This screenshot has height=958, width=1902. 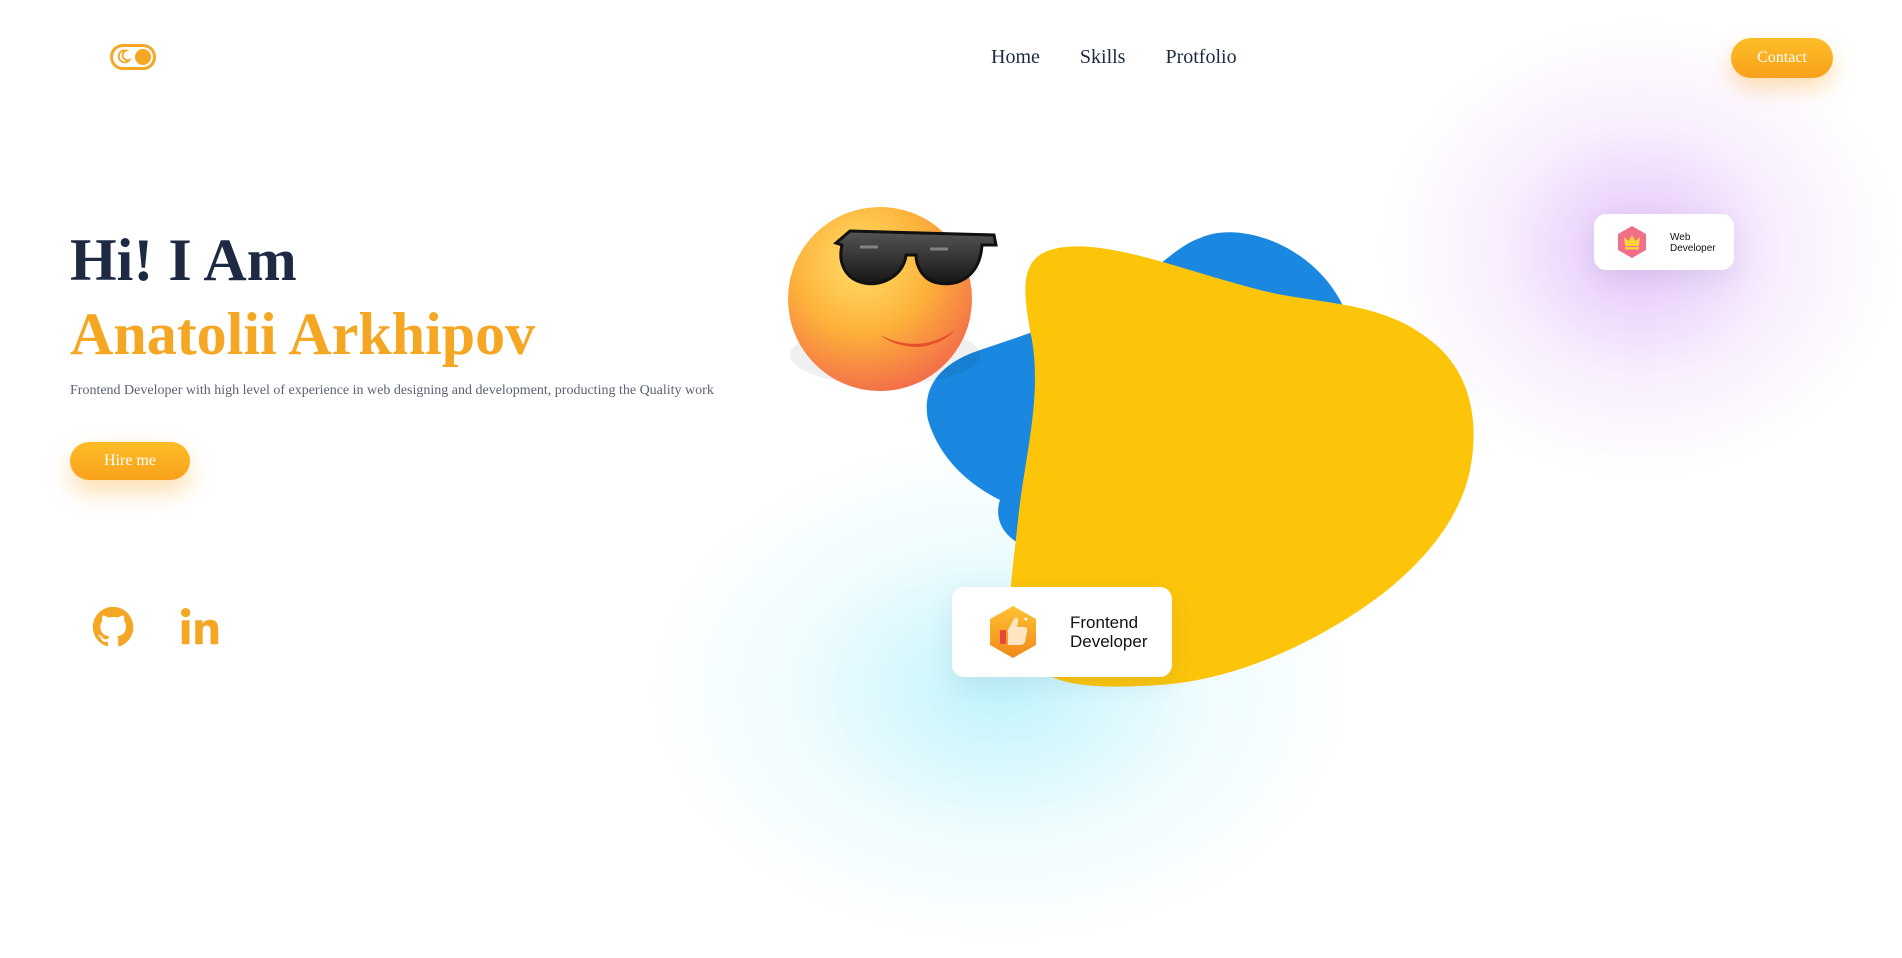 I want to click on hire-me-button: Hire me, so click(x=130, y=461).